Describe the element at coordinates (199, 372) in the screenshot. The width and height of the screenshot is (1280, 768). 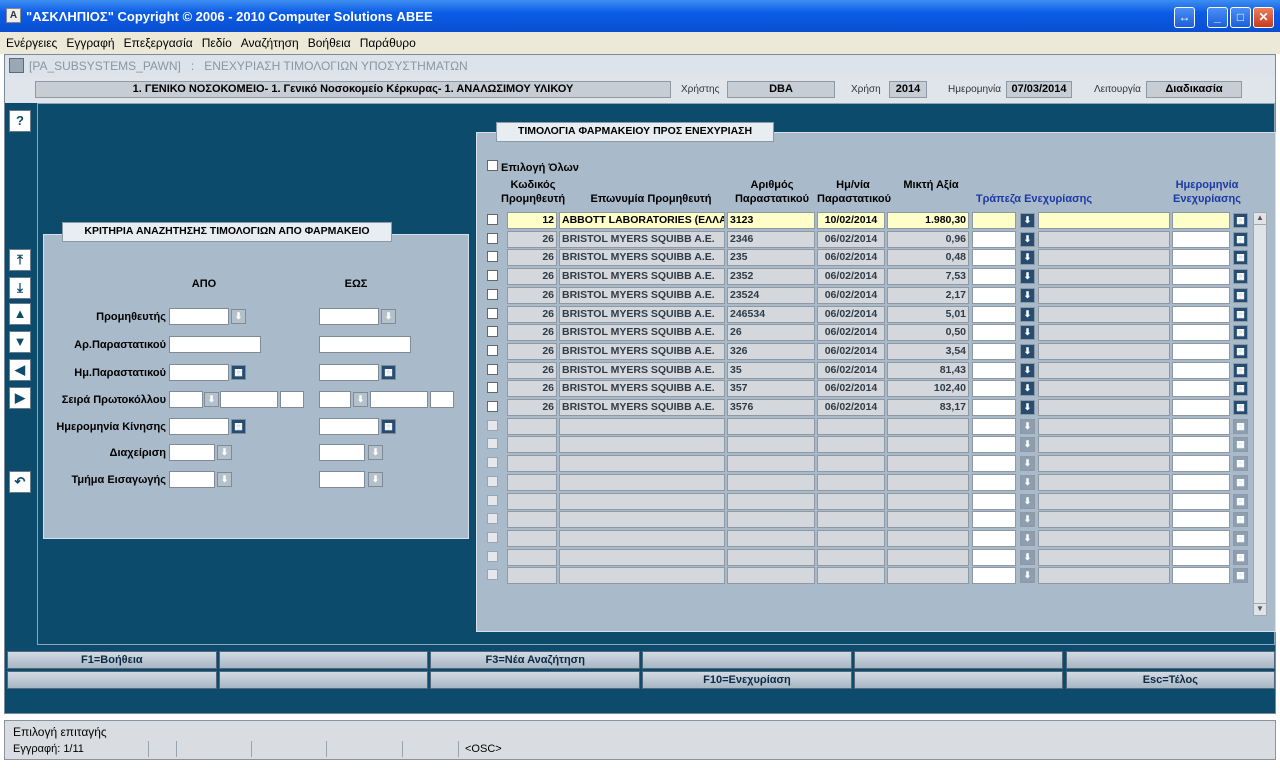
I see `docdate-from-input` at that location.